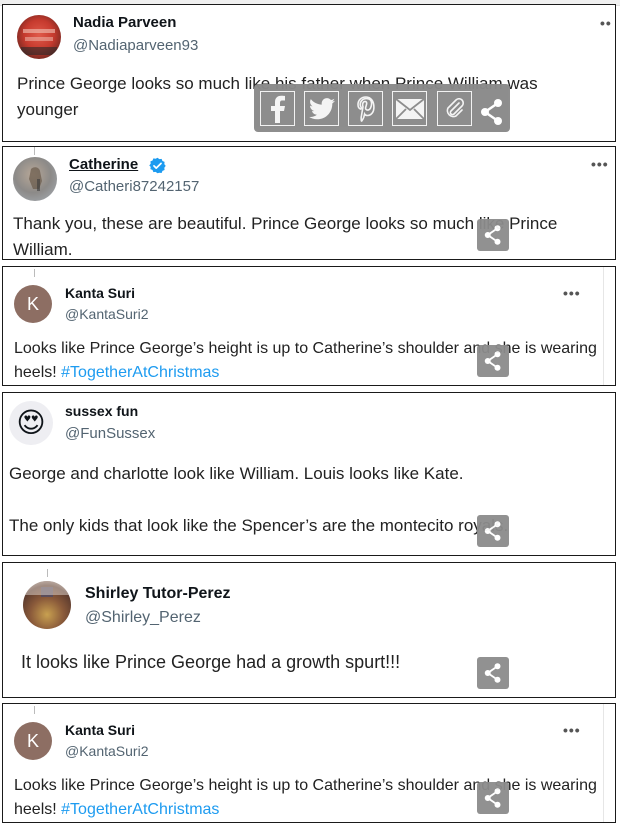 This screenshot has height=827, width=620. What do you see at coordinates (157, 165) in the screenshot?
I see `verified-badge-icon` at bounding box center [157, 165].